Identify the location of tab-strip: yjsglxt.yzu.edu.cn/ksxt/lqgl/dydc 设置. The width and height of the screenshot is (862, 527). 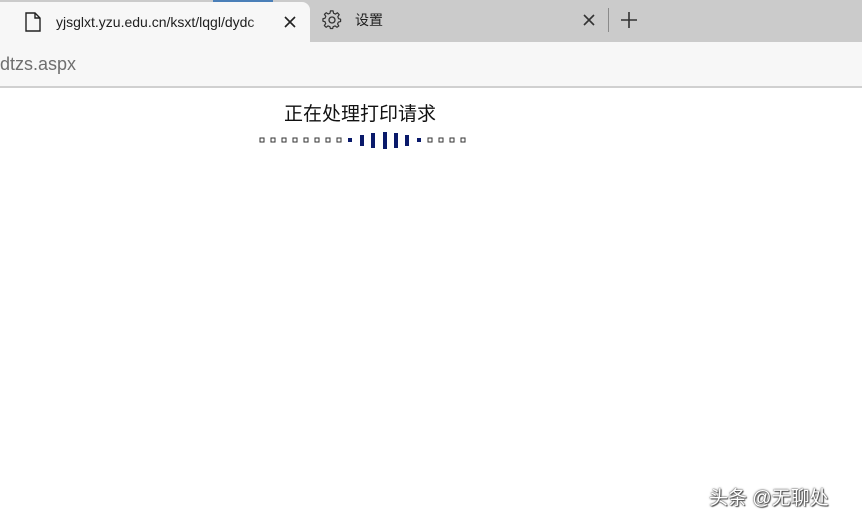
(431, 21).